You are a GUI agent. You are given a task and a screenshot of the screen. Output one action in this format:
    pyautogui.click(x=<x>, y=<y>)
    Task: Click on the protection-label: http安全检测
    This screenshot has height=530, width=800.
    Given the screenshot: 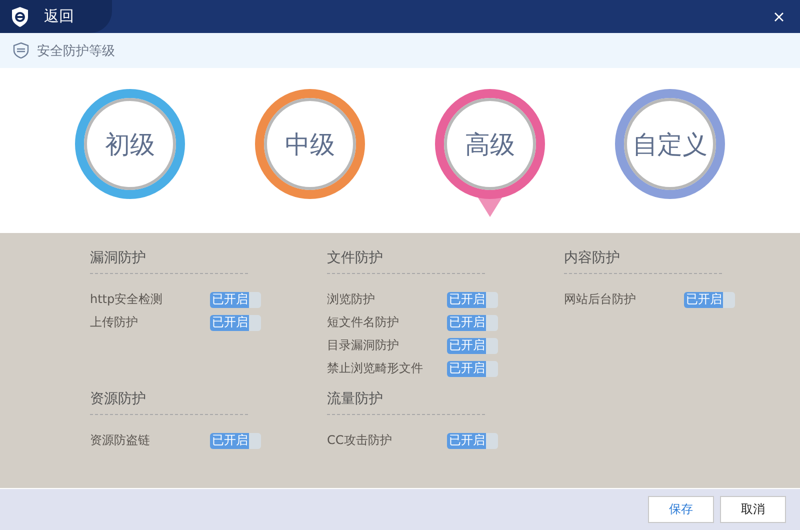 What is the action you would take?
    pyautogui.click(x=127, y=299)
    